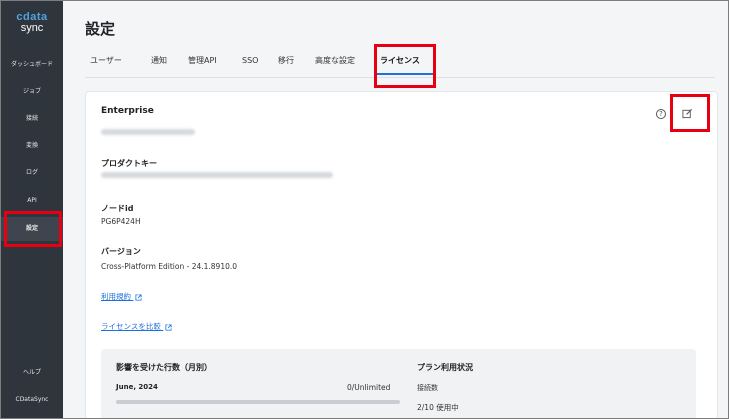 This screenshot has height=419, width=729. I want to click on sidebar-item-label: ジョブ, so click(31, 91).